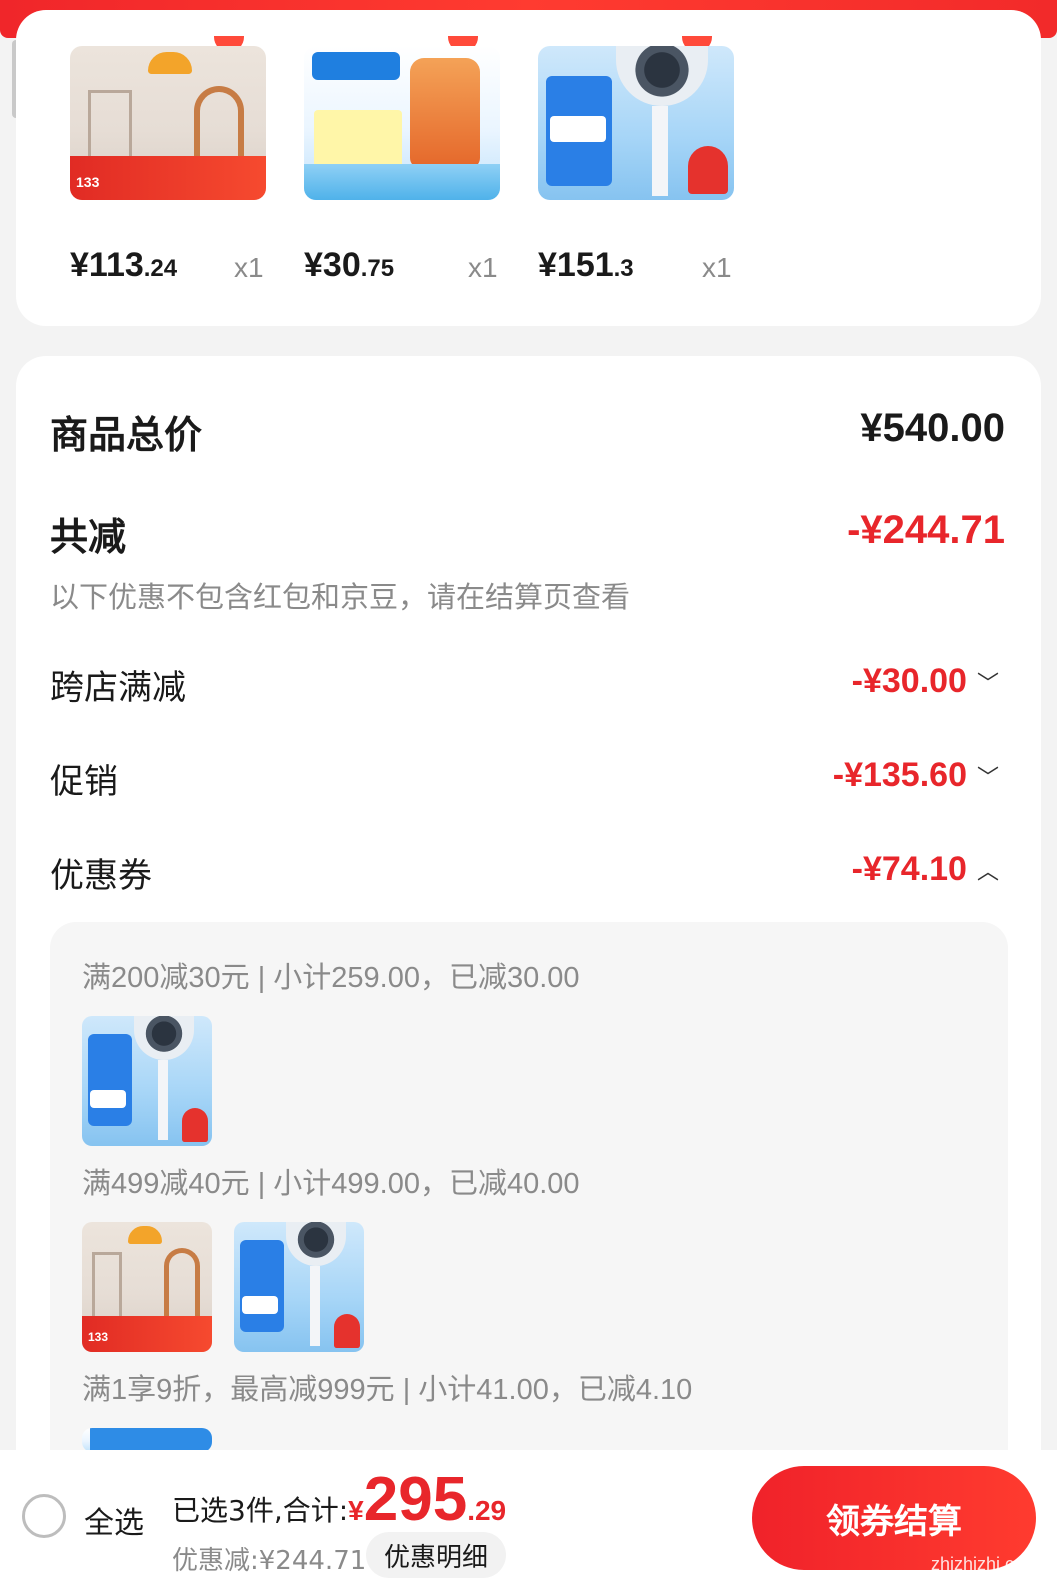  I want to click on cross-store-discount-toggle: -¥30.00 ﹀, so click(925, 681).